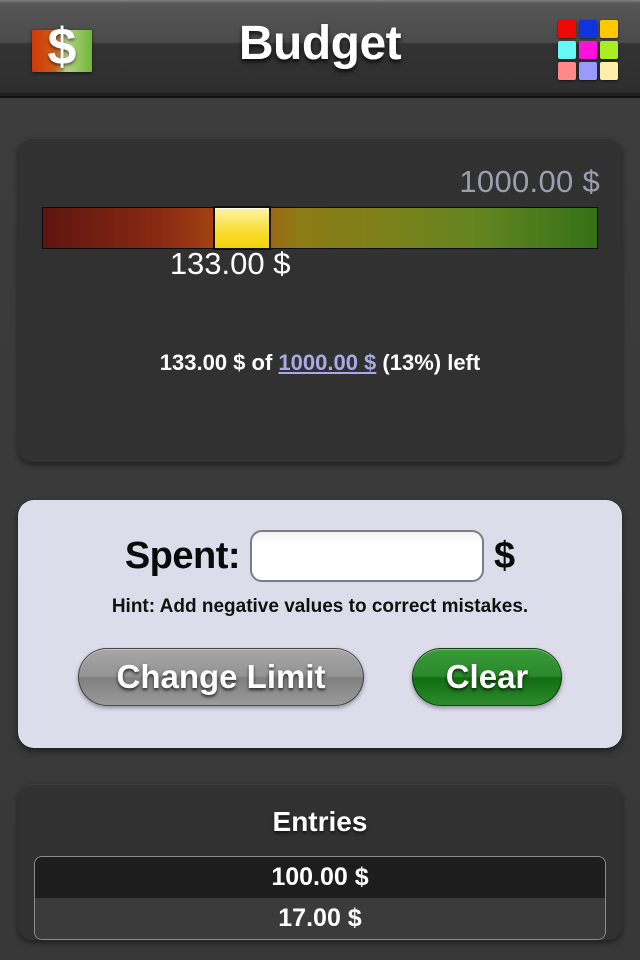 Image resolution: width=640 pixels, height=960 pixels. Describe the element at coordinates (242, 228) in the screenshot. I see `budget-slider-thumb` at that location.